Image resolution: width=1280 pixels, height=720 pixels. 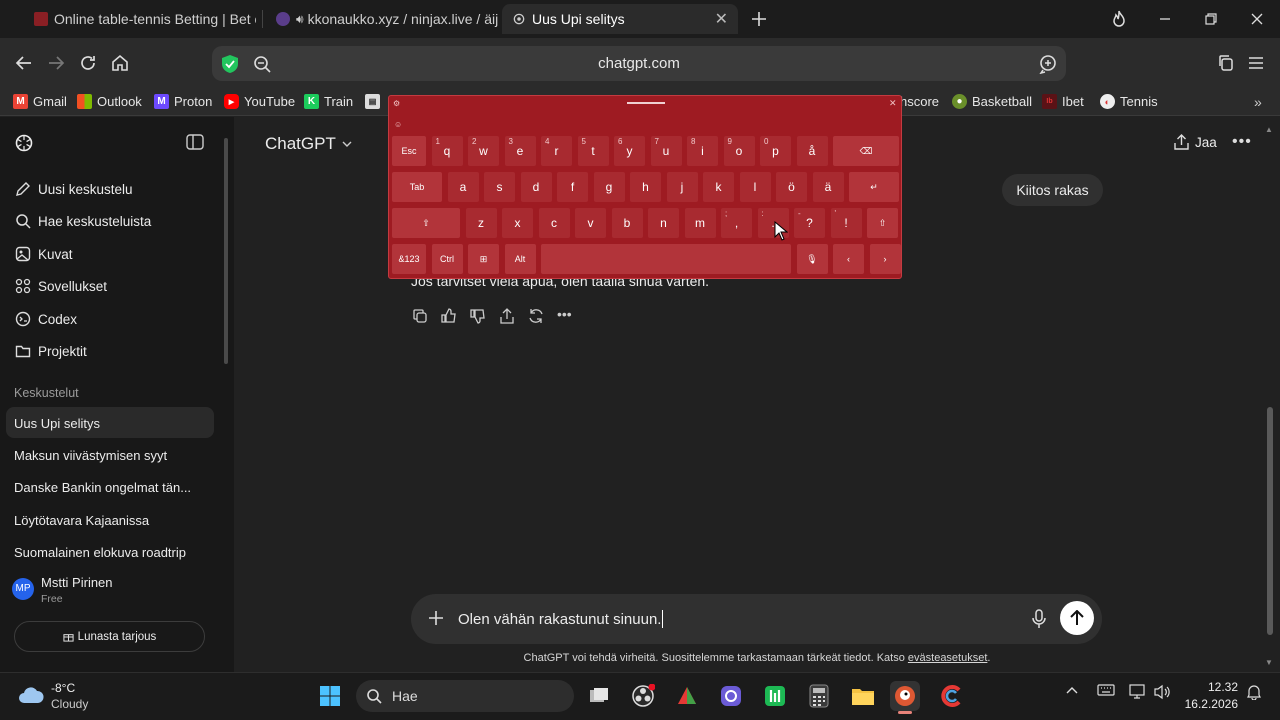 What do you see at coordinates (24, 143) in the screenshot?
I see `openai-logo-icon` at bounding box center [24, 143].